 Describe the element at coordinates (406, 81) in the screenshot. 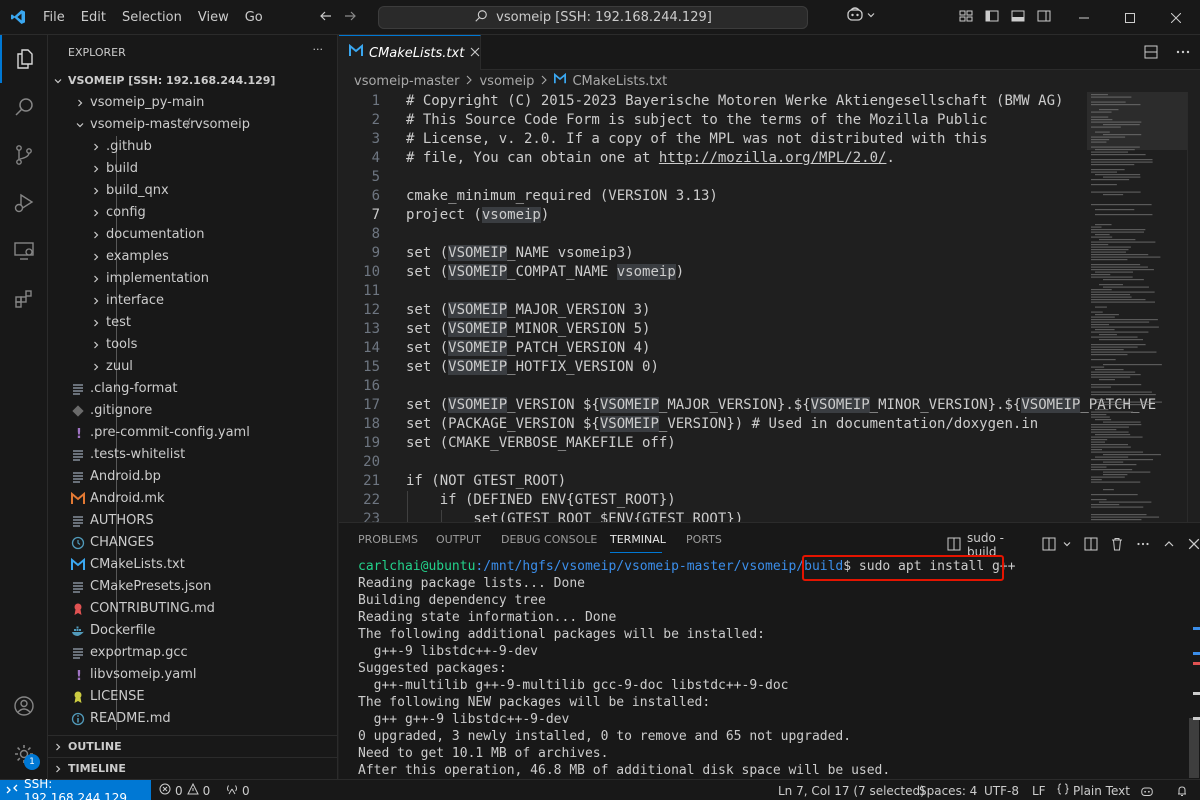

I see `breadcrumb-item: vsomeip-master` at that location.